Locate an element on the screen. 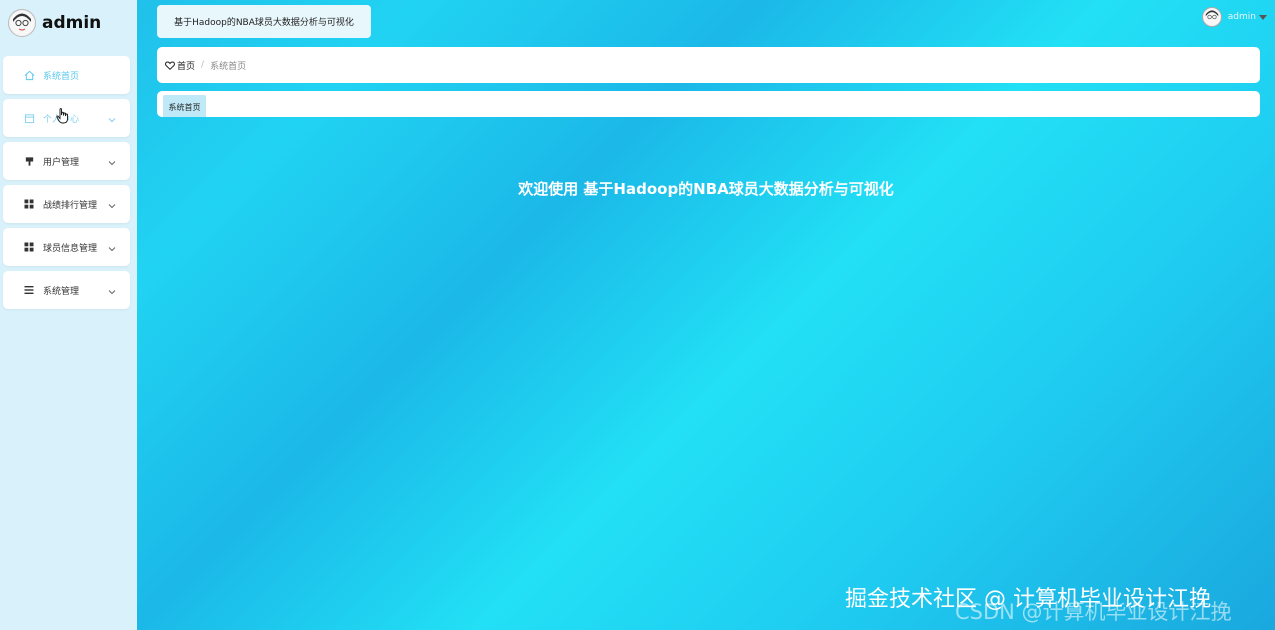 The image size is (1275, 630). home-icon is located at coordinates (29, 75).